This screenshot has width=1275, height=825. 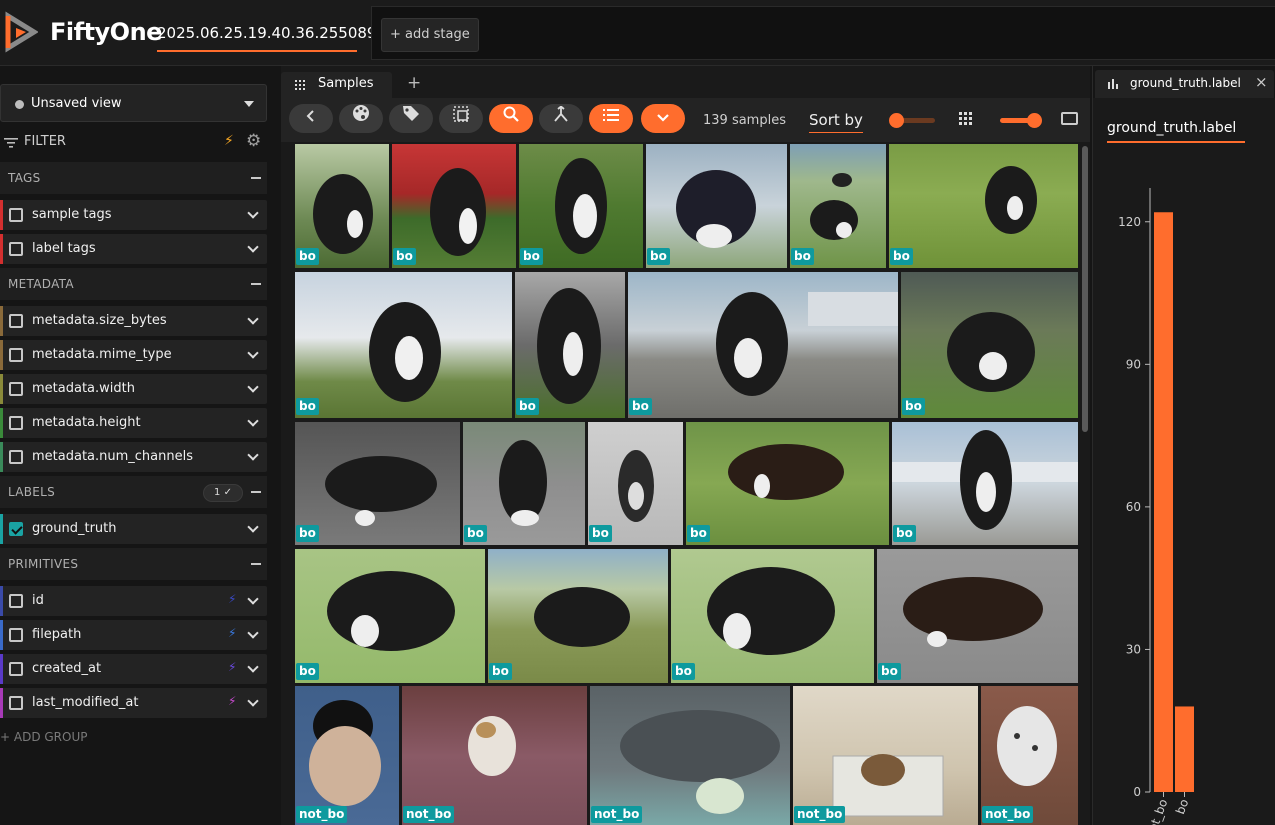 I want to click on group-header-labels: LABELS 1 ✓, so click(x=133, y=492).